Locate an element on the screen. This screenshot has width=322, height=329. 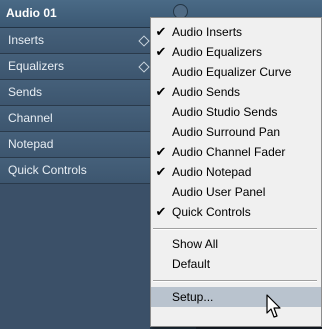
menu-item-label: Audio Surround Pan is located at coordinates (226, 132).